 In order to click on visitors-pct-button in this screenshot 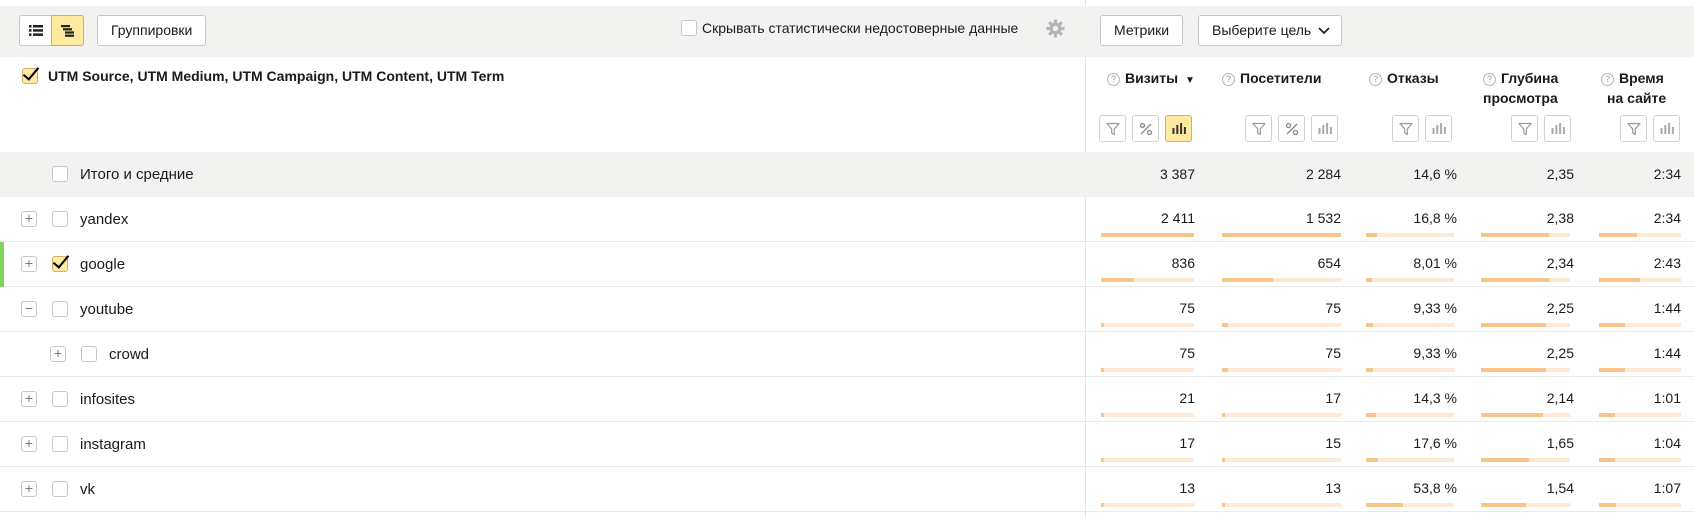, I will do `click(1291, 128)`.